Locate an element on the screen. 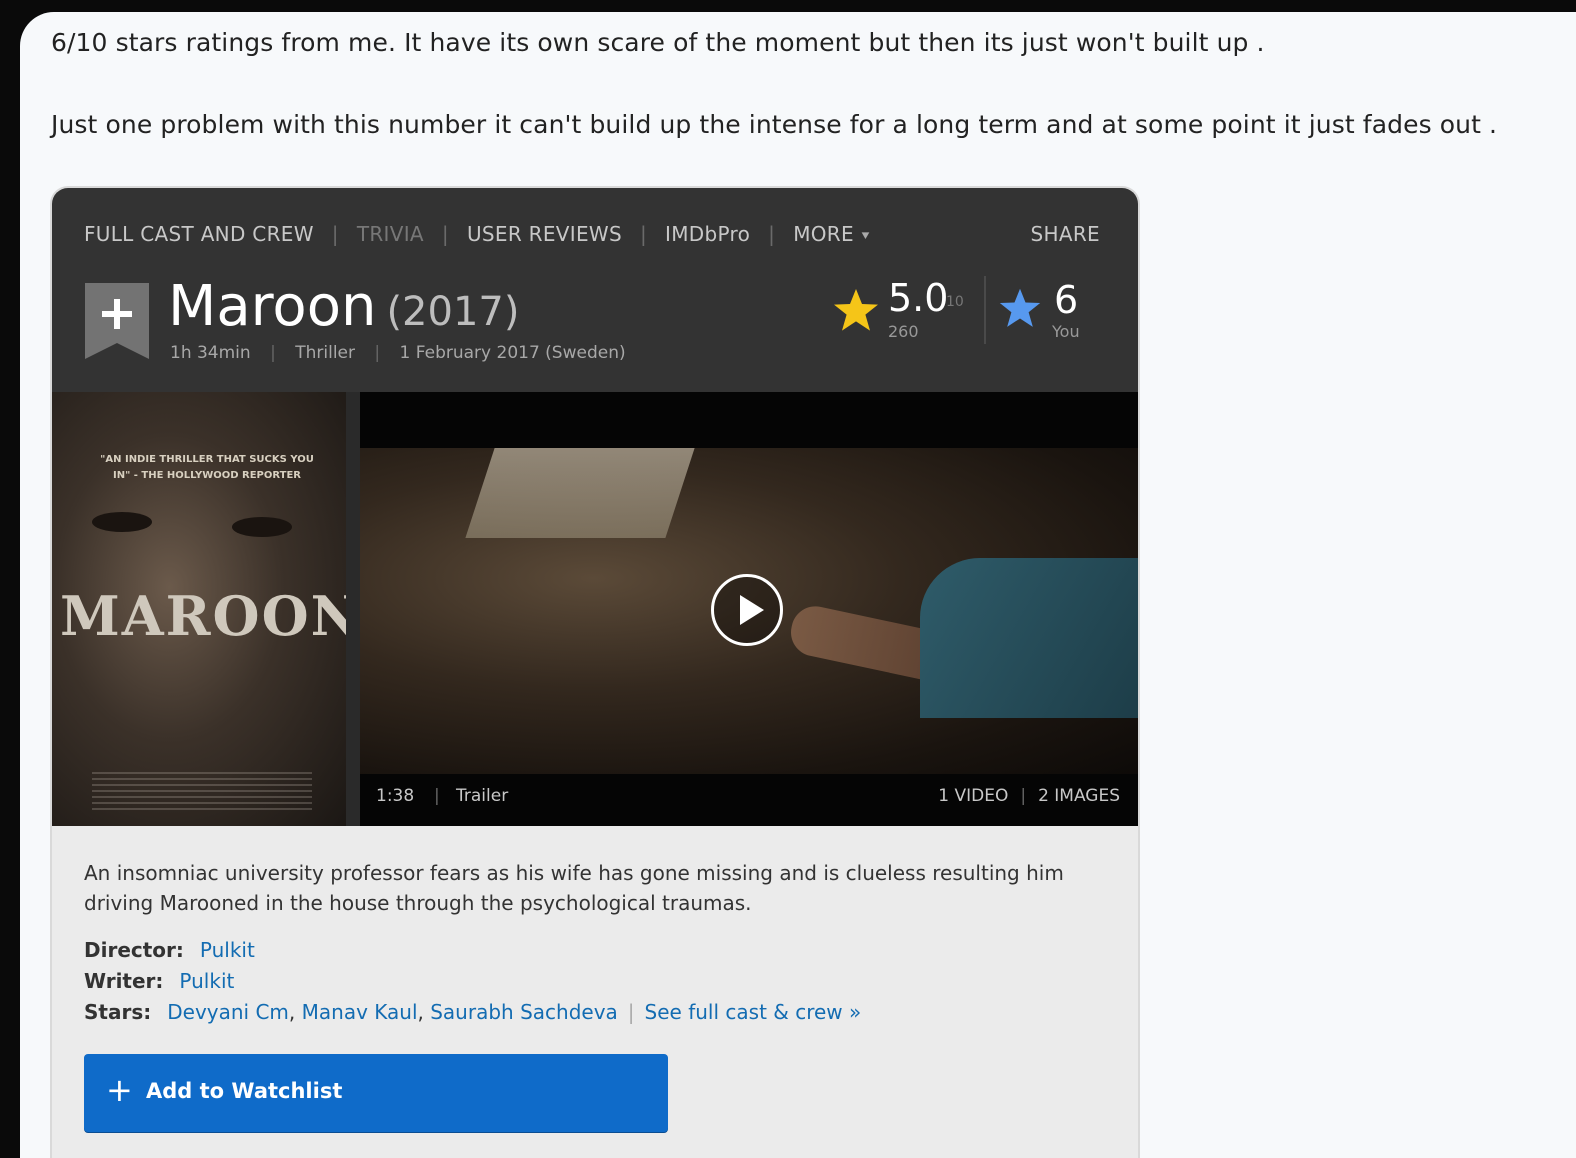 This screenshot has width=1576, height=1158. add-to-watchlist-button: + Add to Watchlist is located at coordinates (376, 1093).